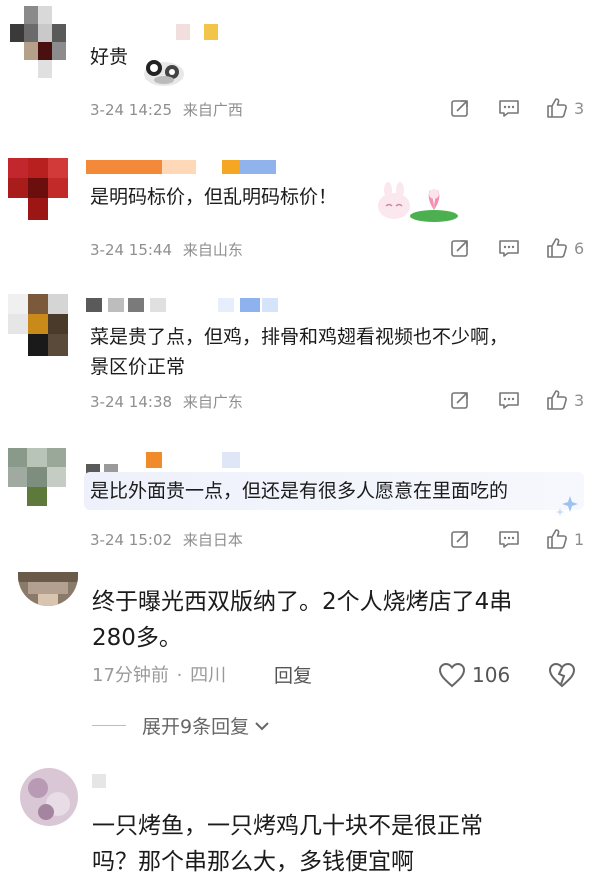  Describe the element at coordinates (130, 675) in the screenshot. I see `comment-time: 17分钟前` at that location.